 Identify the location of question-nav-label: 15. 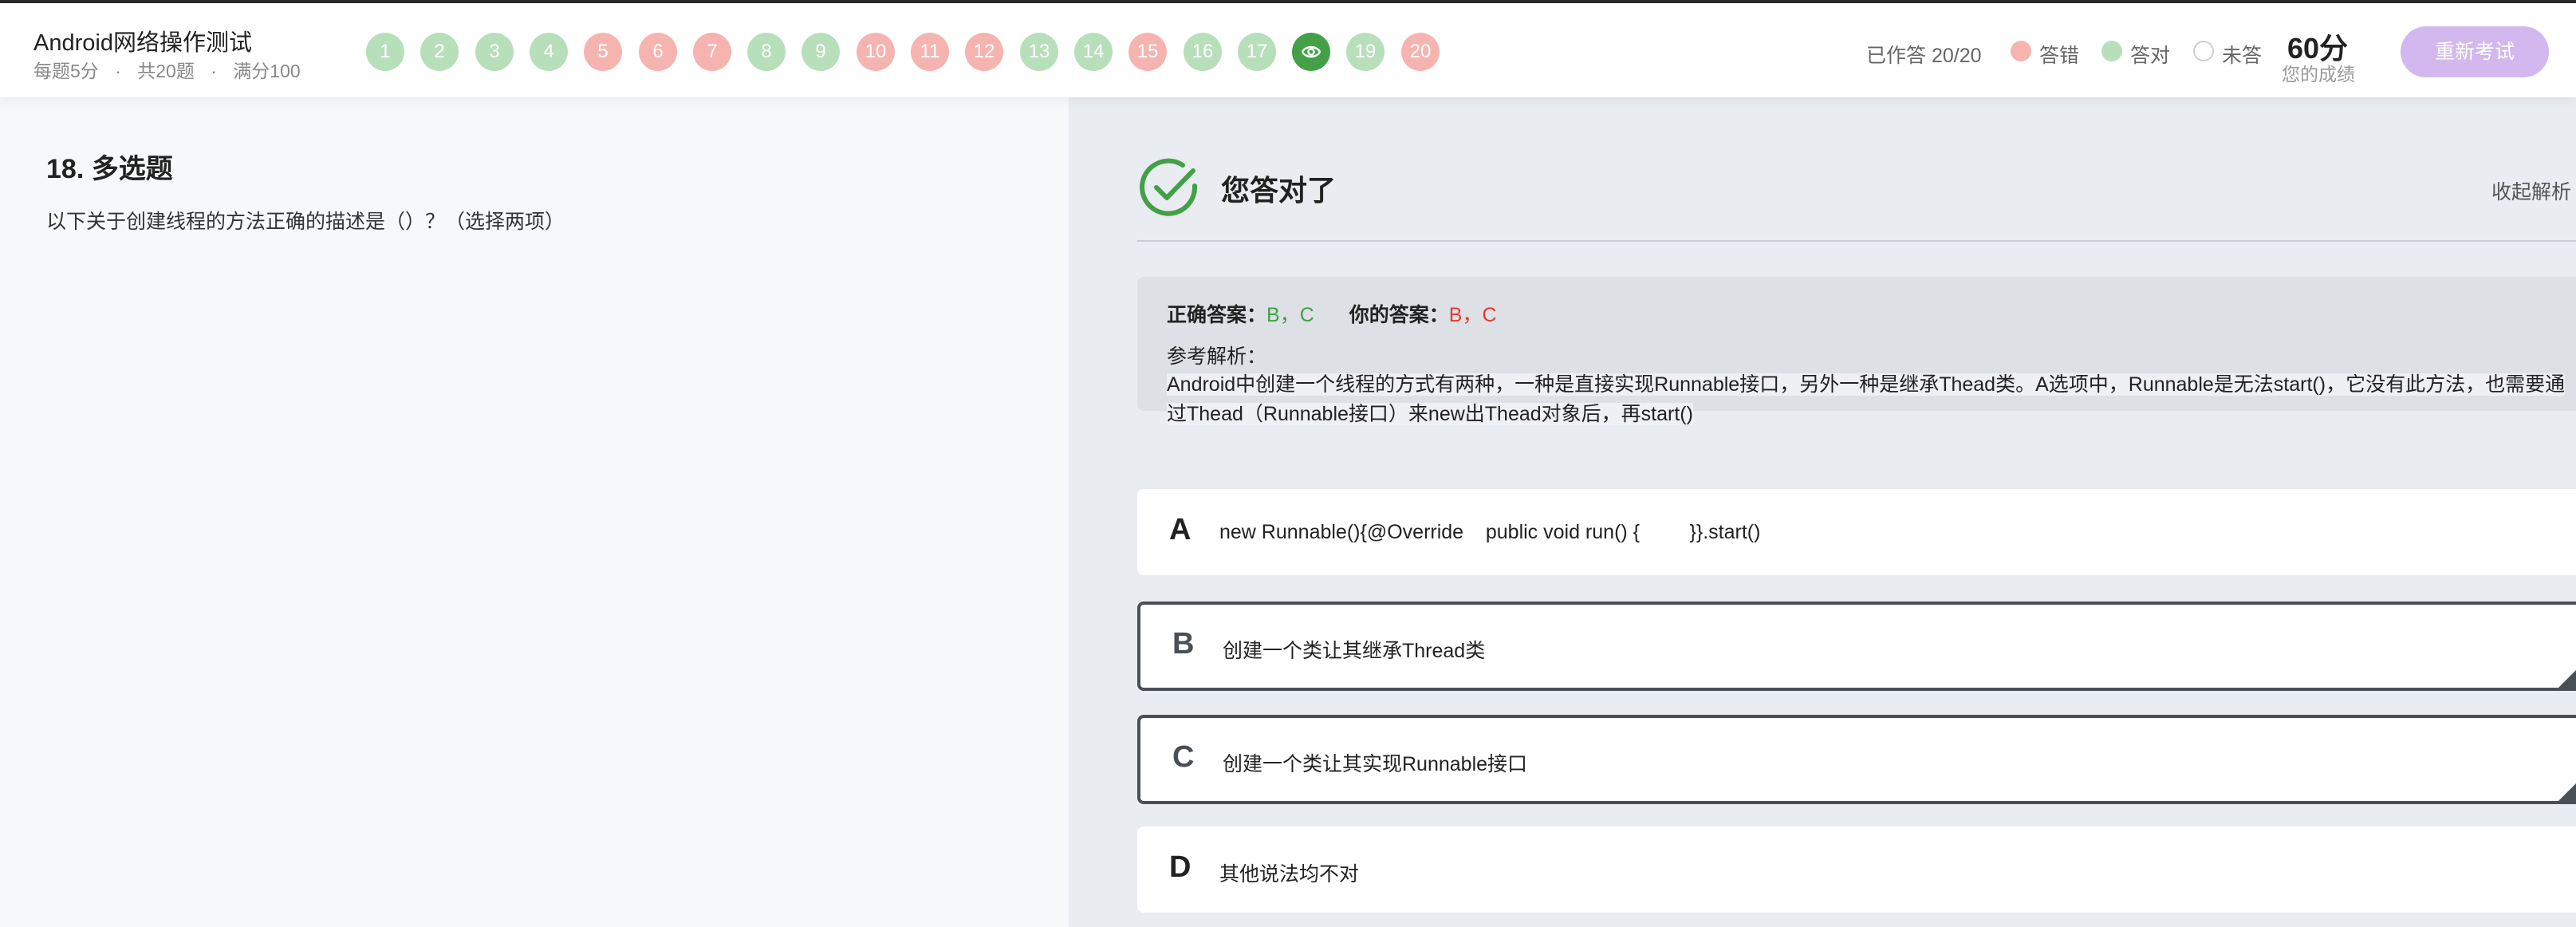
(1147, 51).